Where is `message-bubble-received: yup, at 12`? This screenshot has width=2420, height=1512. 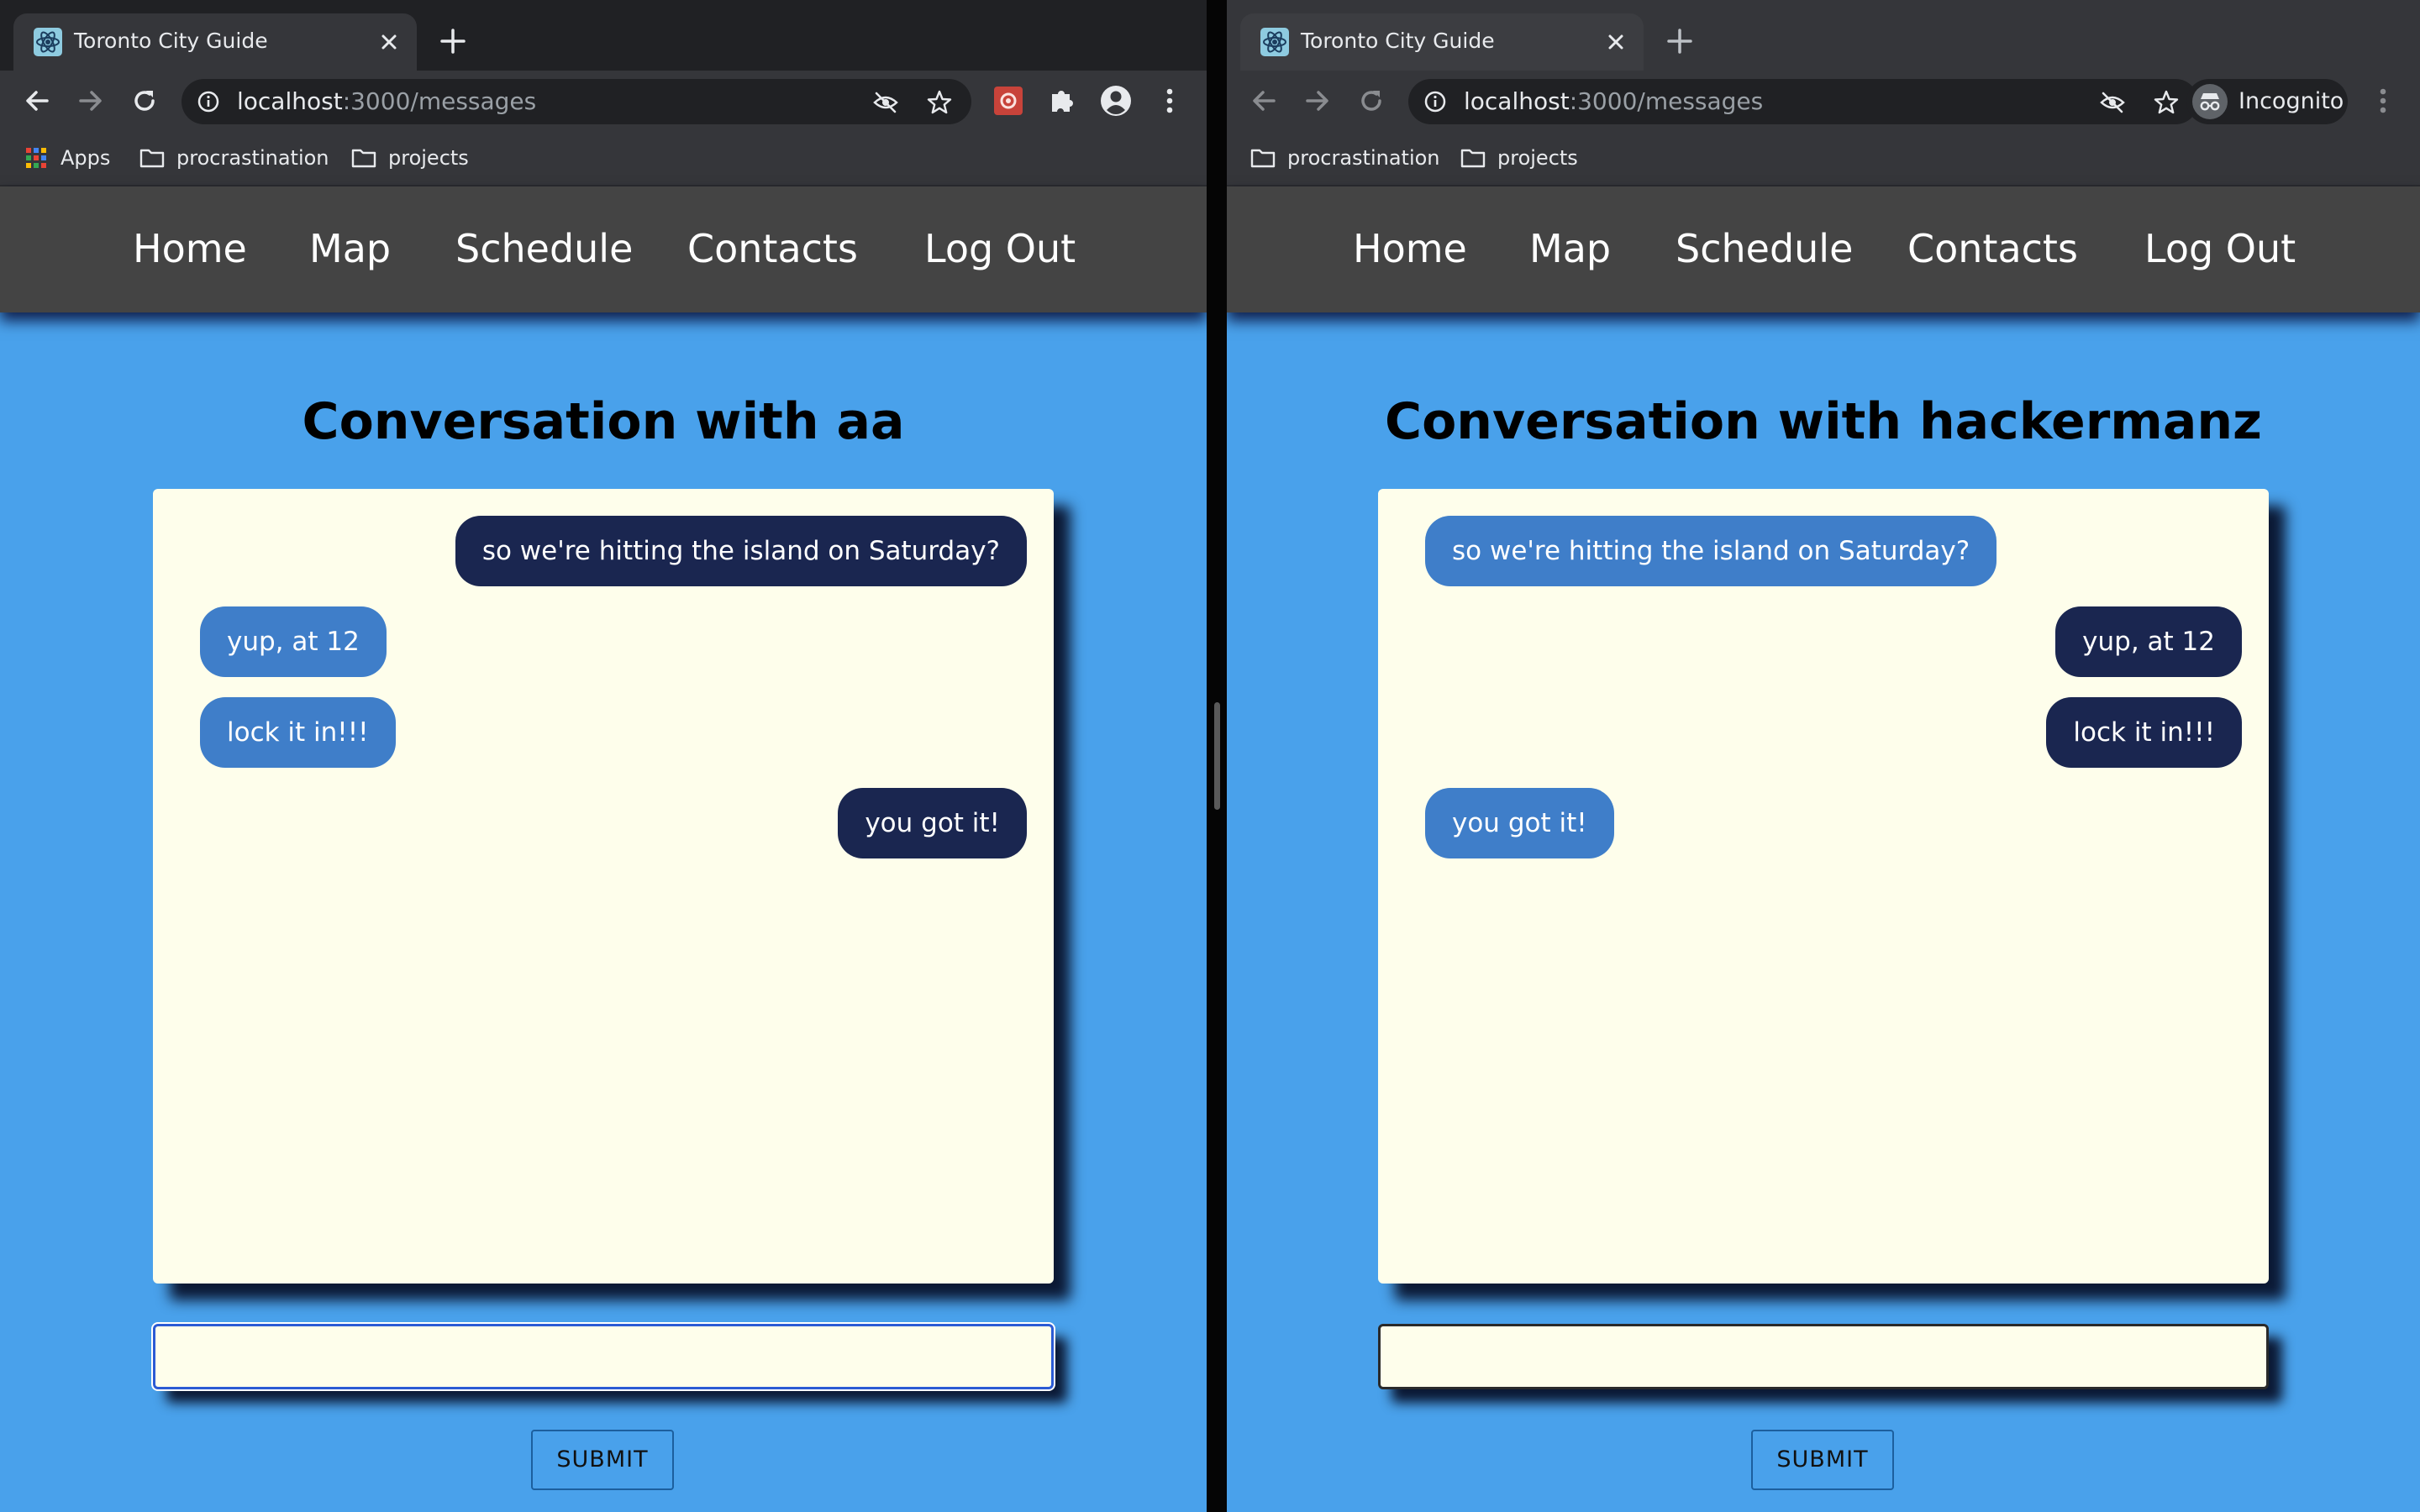
message-bubble-received: yup, at 12 is located at coordinates (293, 641).